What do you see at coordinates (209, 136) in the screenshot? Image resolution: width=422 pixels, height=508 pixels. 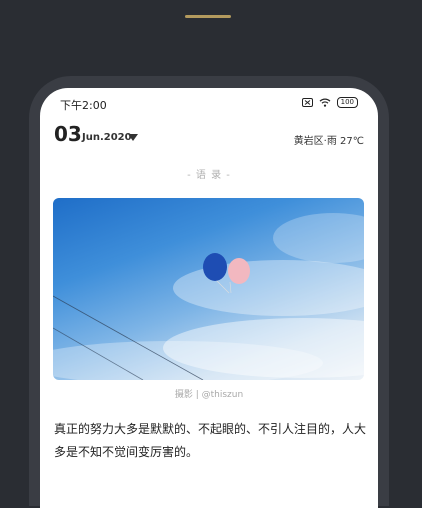 I see `date-row: 03 Jun.2020 黄岩区·雨 27℃` at bounding box center [209, 136].